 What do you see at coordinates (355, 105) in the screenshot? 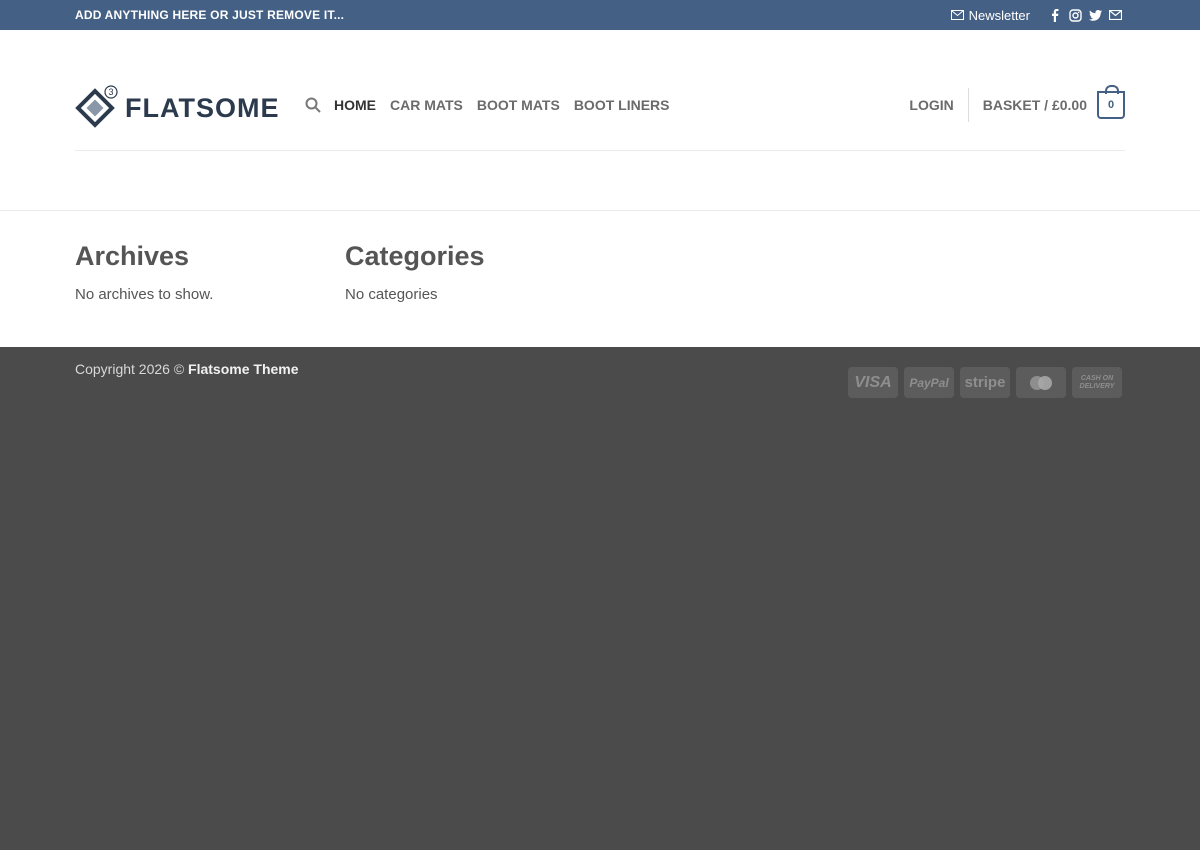
I see `nav-item-home: HOME` at bounding box center [355, 105].